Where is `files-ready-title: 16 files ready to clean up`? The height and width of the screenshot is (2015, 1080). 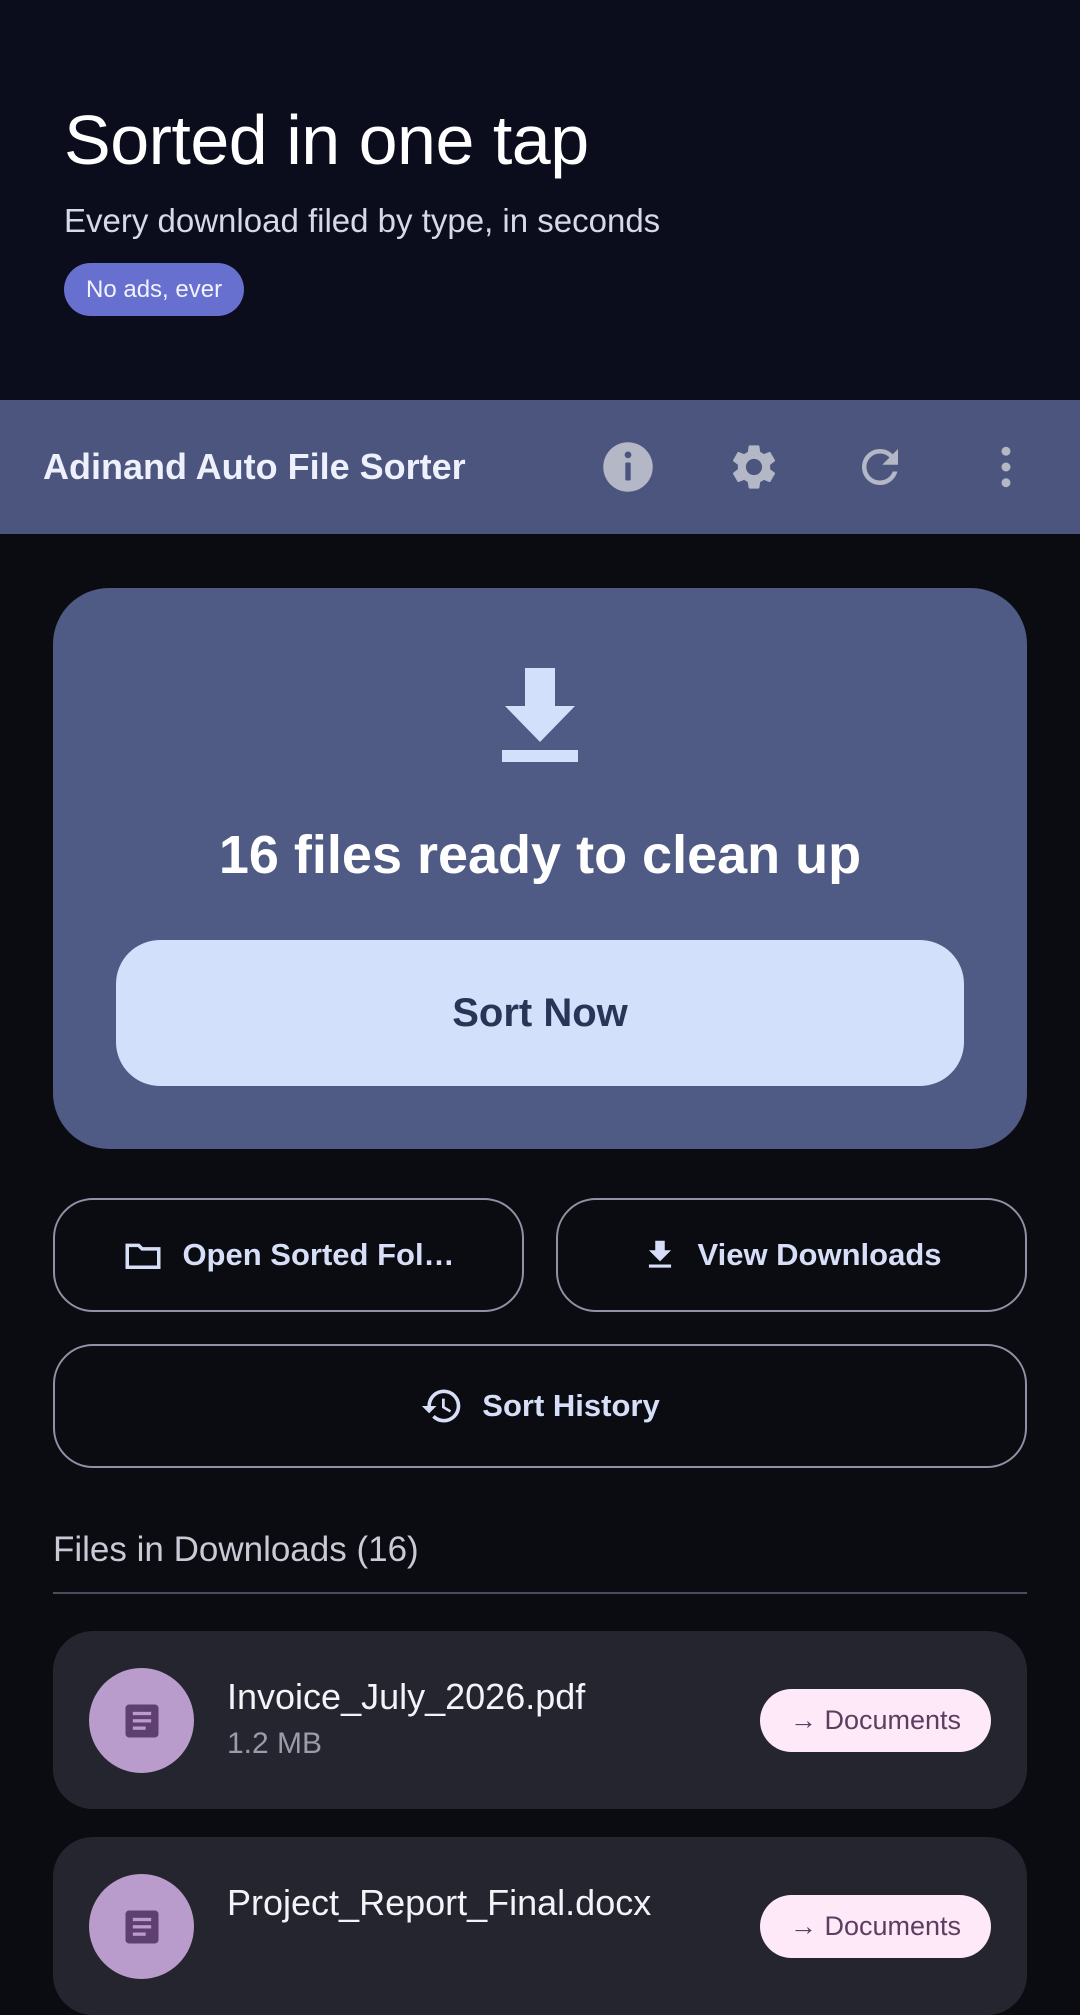
files-ready-title: 16 files ready to clean up is located at coordinates (540, 855).